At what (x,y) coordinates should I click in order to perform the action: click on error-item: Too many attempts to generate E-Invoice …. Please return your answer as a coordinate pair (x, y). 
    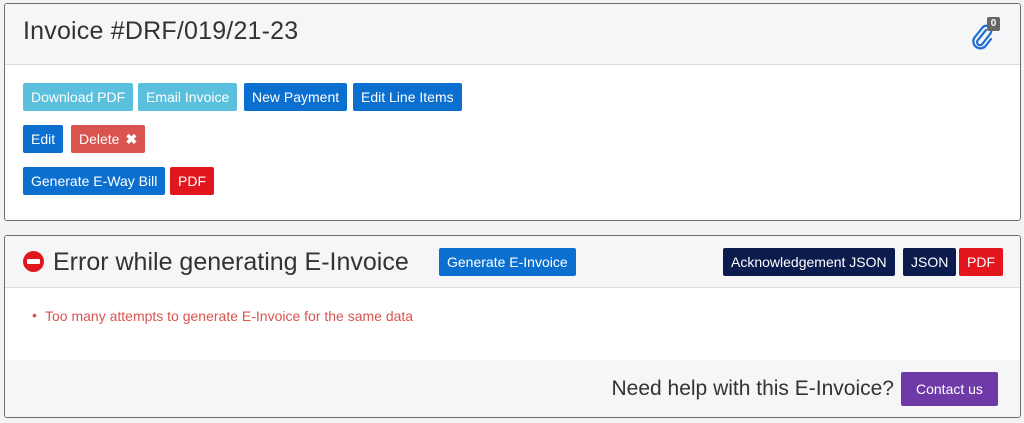
    Looking at the image, I should click on (222, 315).